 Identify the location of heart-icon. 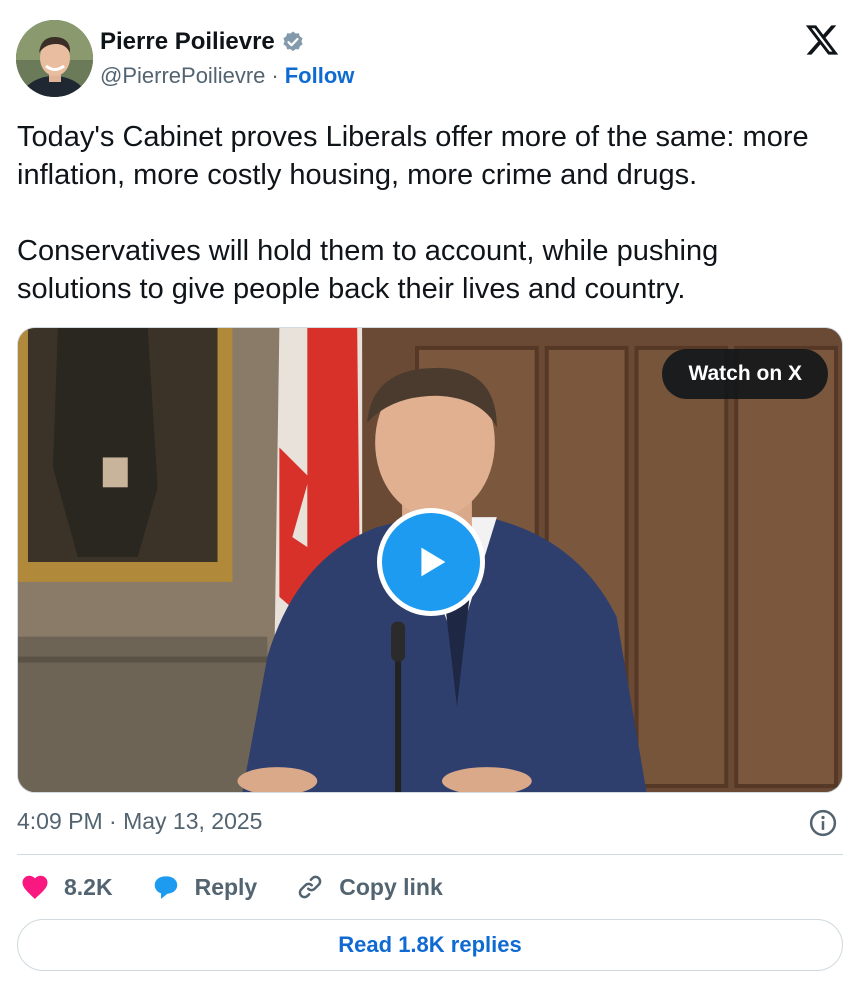
(35, 887).